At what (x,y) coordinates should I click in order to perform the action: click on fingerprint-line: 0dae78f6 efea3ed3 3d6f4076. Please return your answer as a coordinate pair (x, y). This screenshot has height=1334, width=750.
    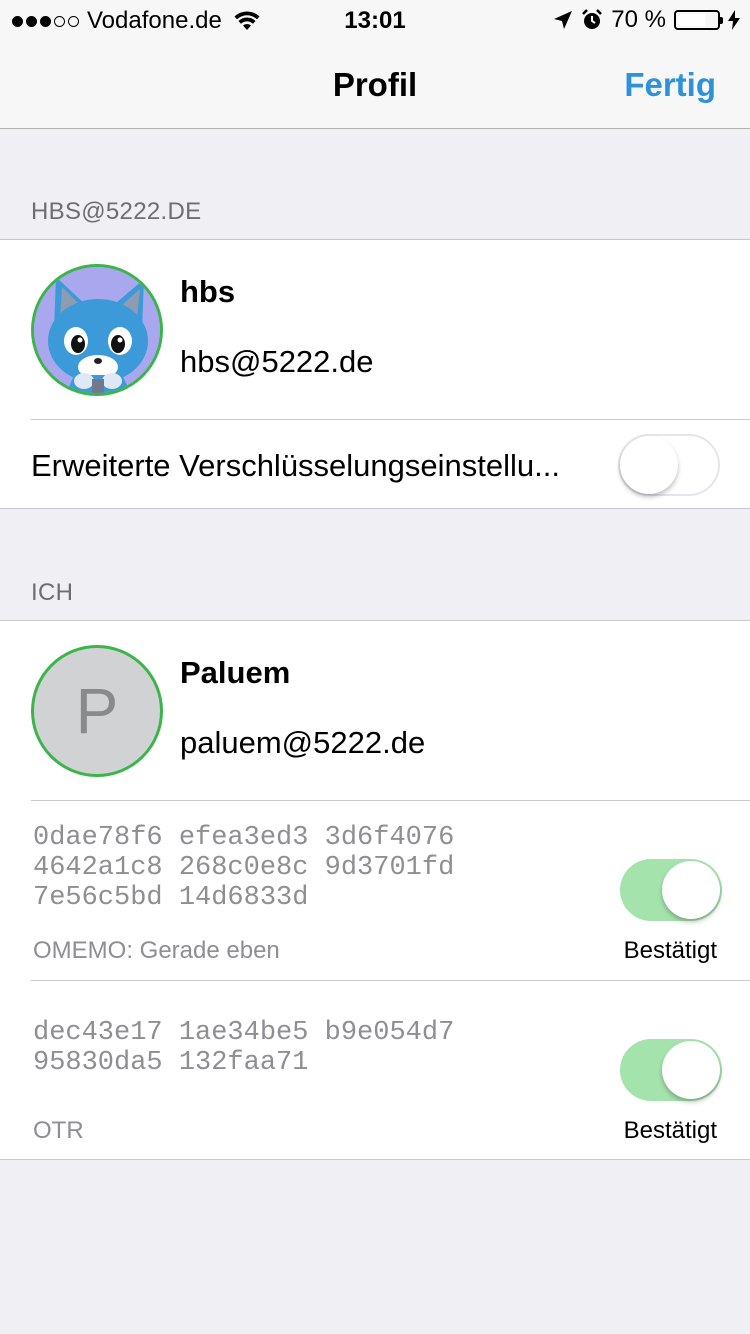
    Looking at the image, I should click on (244, 838).